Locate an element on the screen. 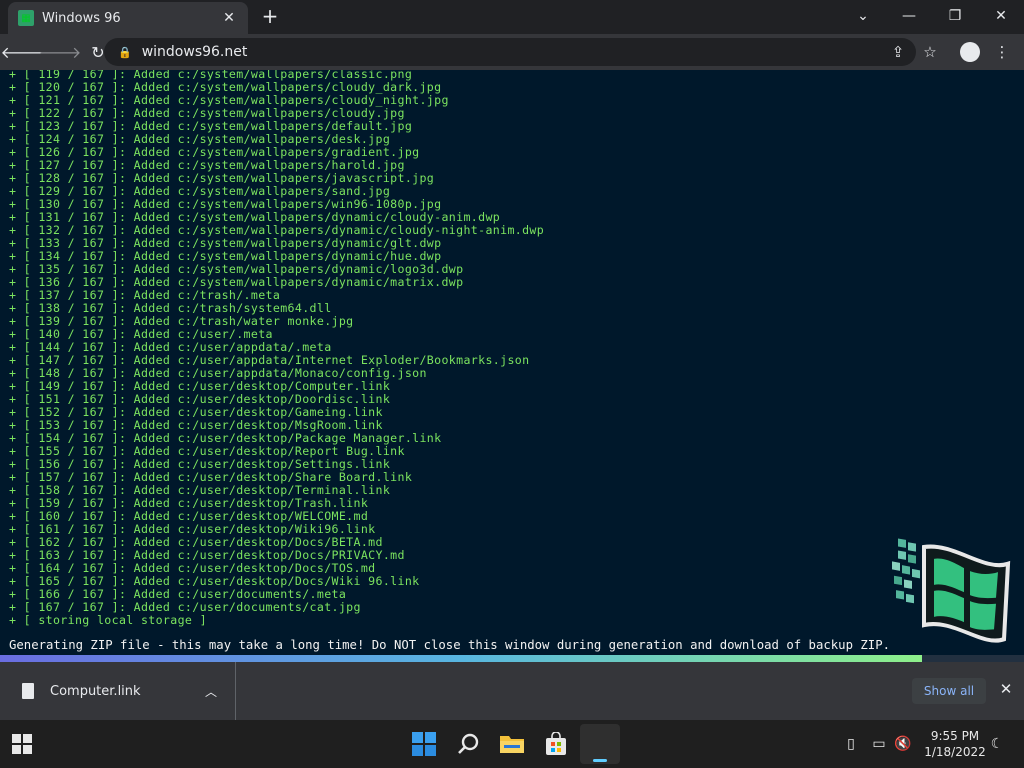 Image resolution: width=1024 pixels, height=768 pixels. volume-muted-icon: 🔇 is located at coordinates (903, 744).